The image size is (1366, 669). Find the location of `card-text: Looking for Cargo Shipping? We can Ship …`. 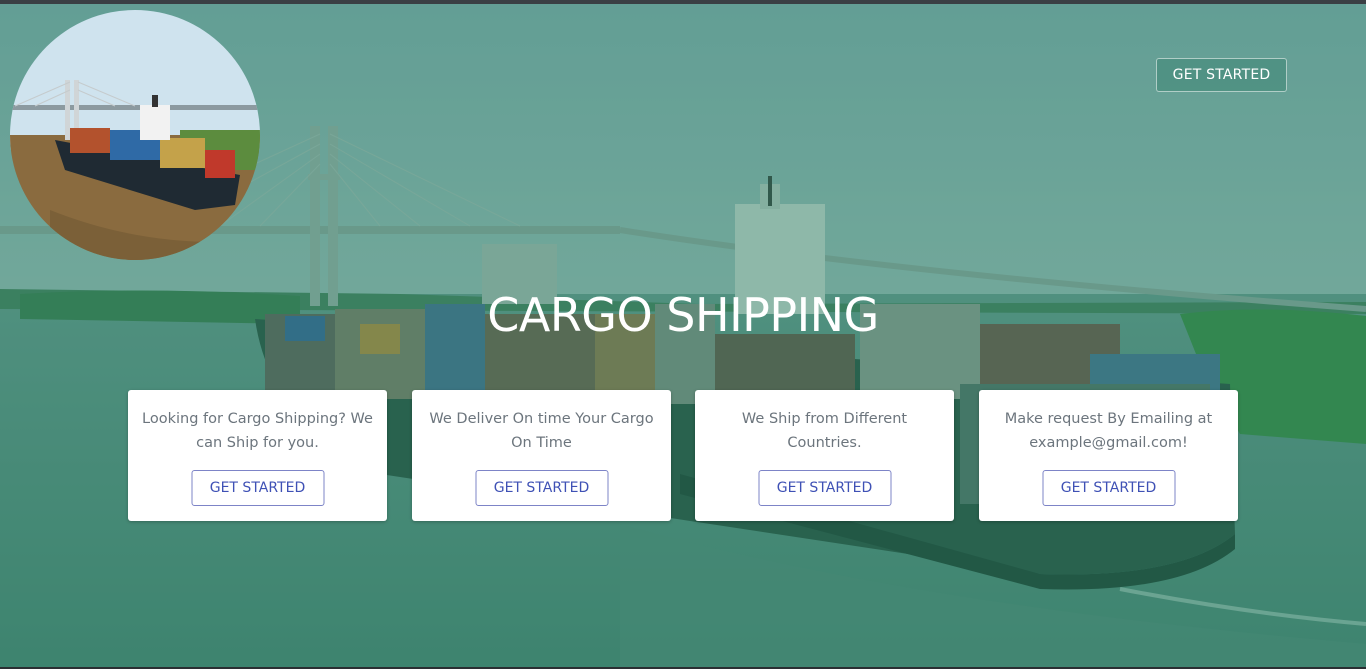

card-text: Looking for Cargo Shipping? We can Ship … is located at coordinates (257, 431).